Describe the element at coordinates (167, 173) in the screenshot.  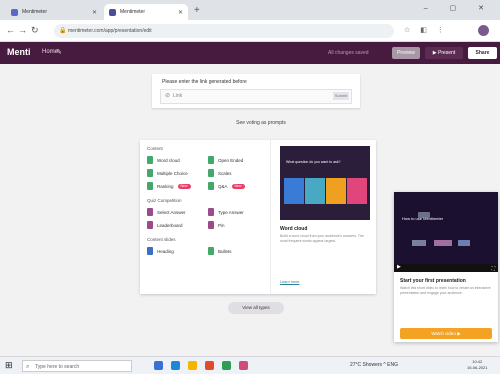
I see `slide-type-multiple-choice: Multiple Choice` at that location.